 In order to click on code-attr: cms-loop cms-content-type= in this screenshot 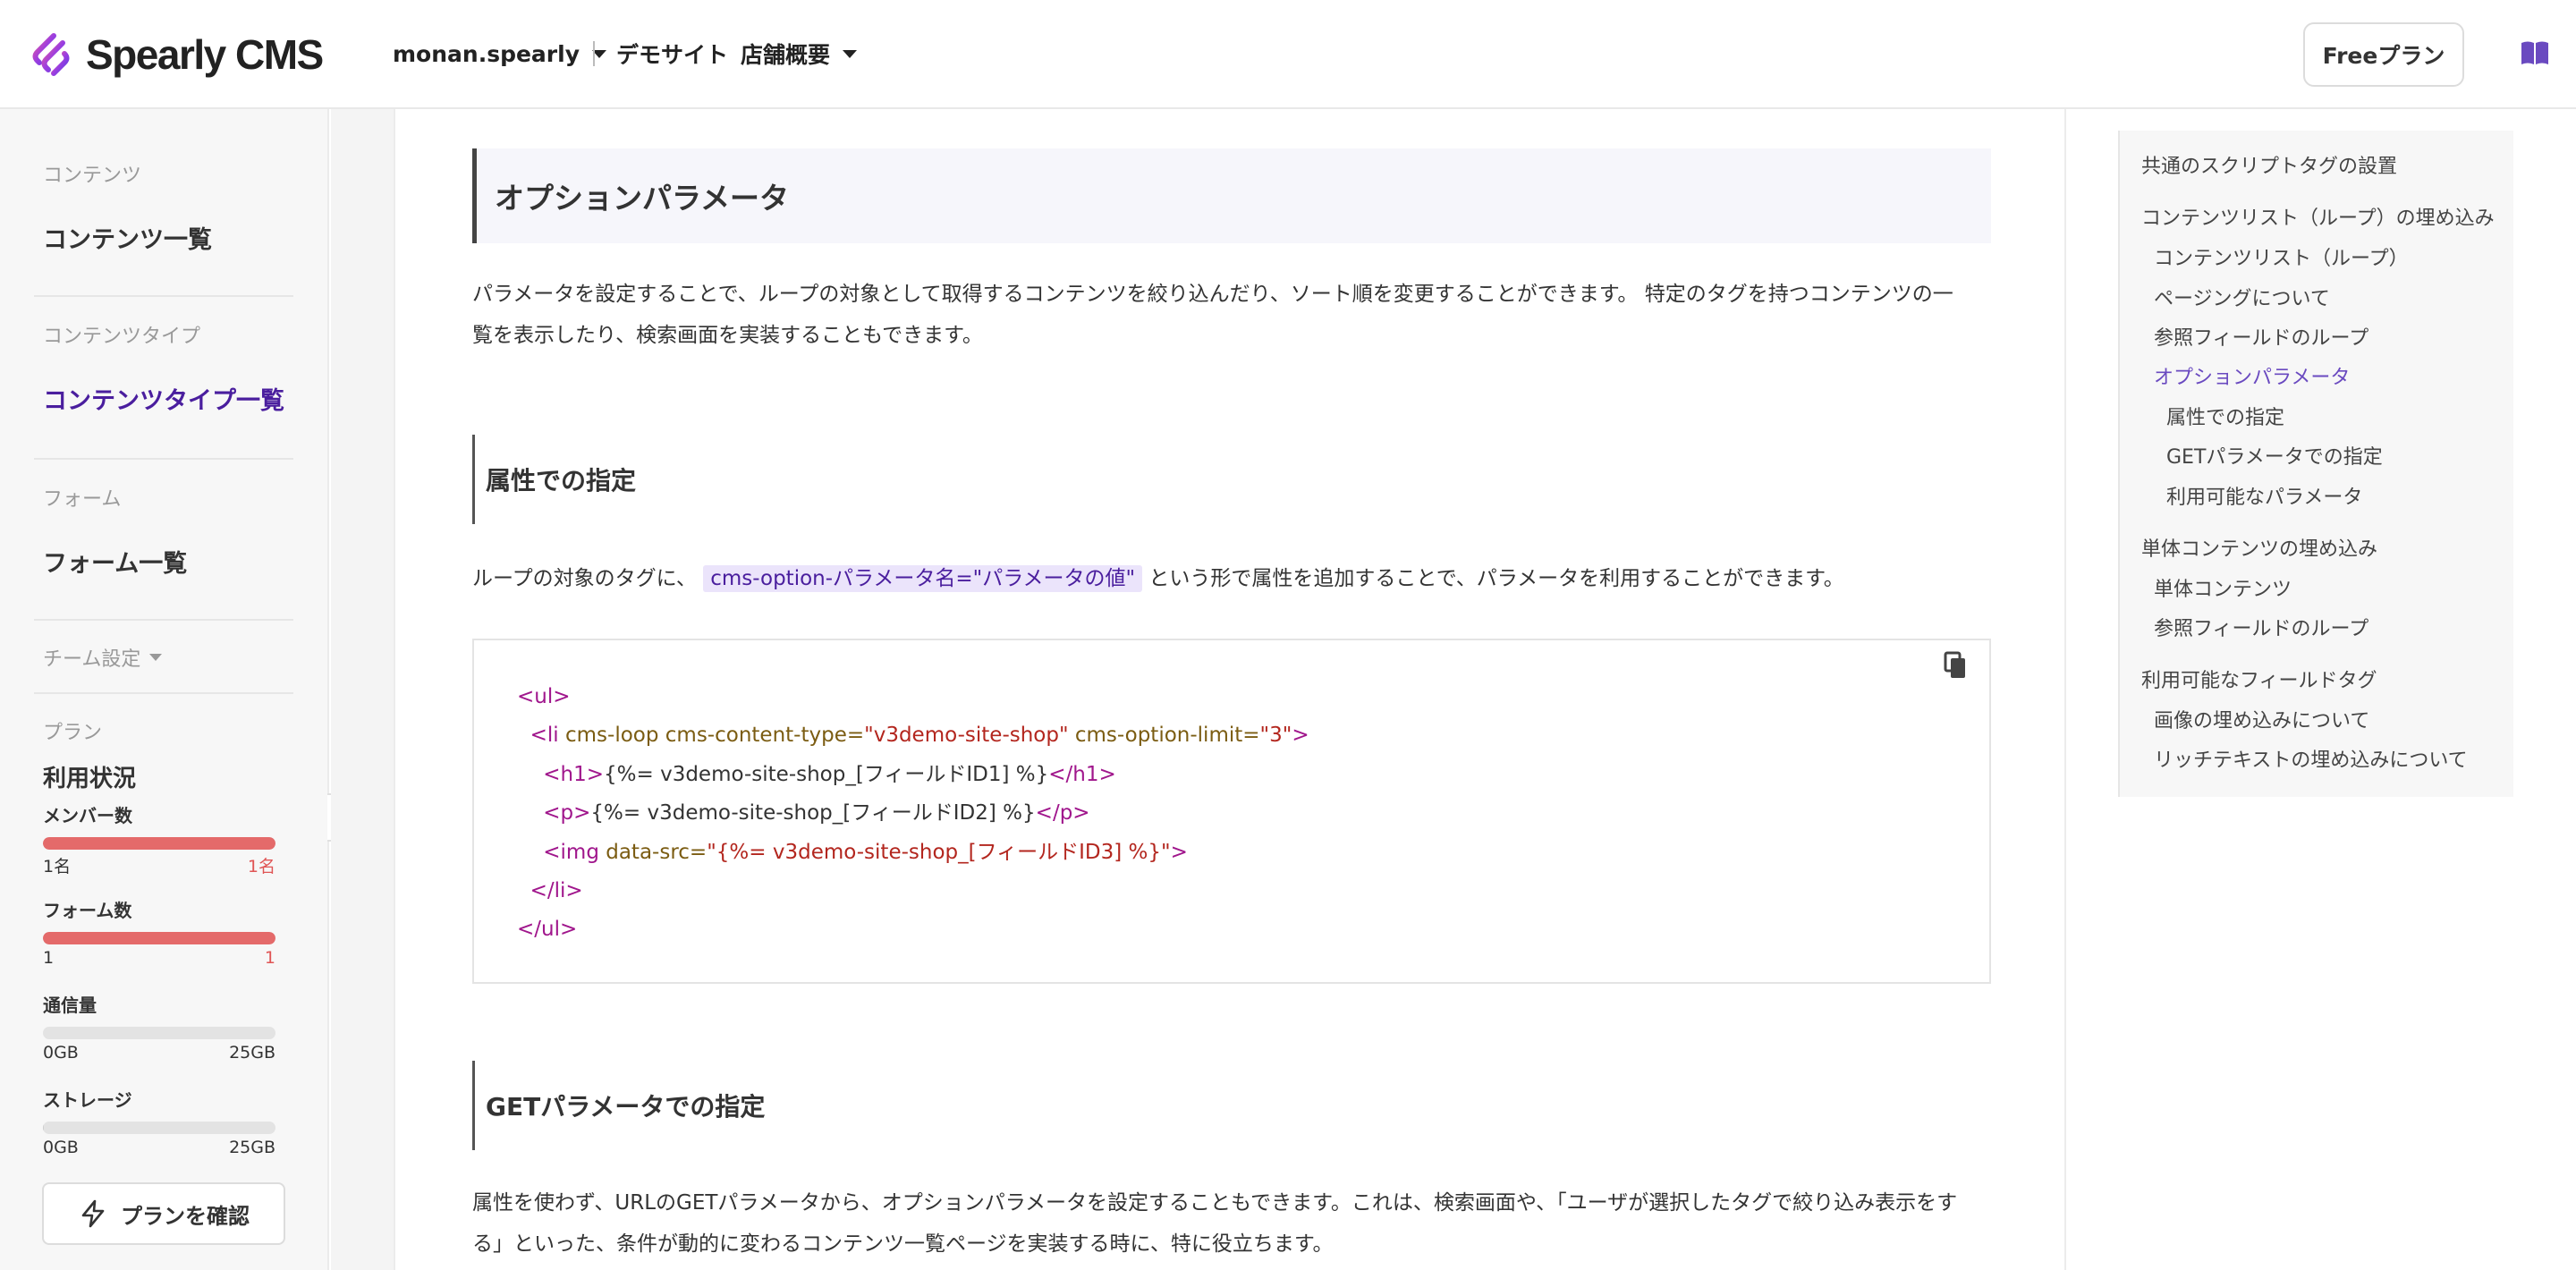, I will do `click(715, 736)`.